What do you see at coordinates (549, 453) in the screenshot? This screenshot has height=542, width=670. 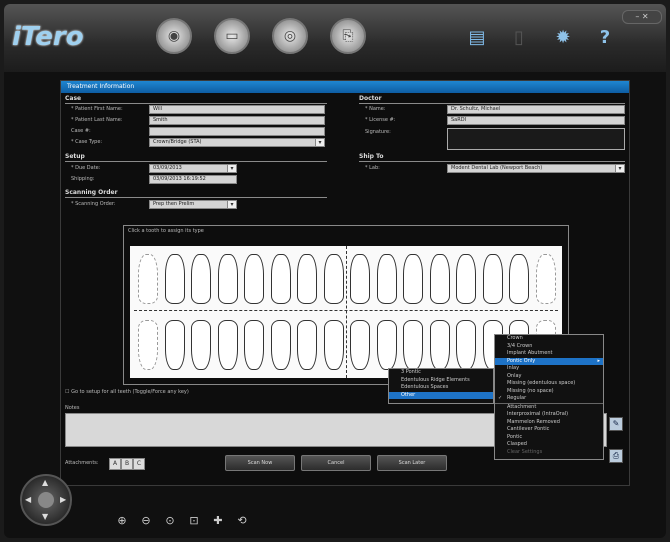 I see `menu-item: Clear Settings` at bounding box center [549, 453].